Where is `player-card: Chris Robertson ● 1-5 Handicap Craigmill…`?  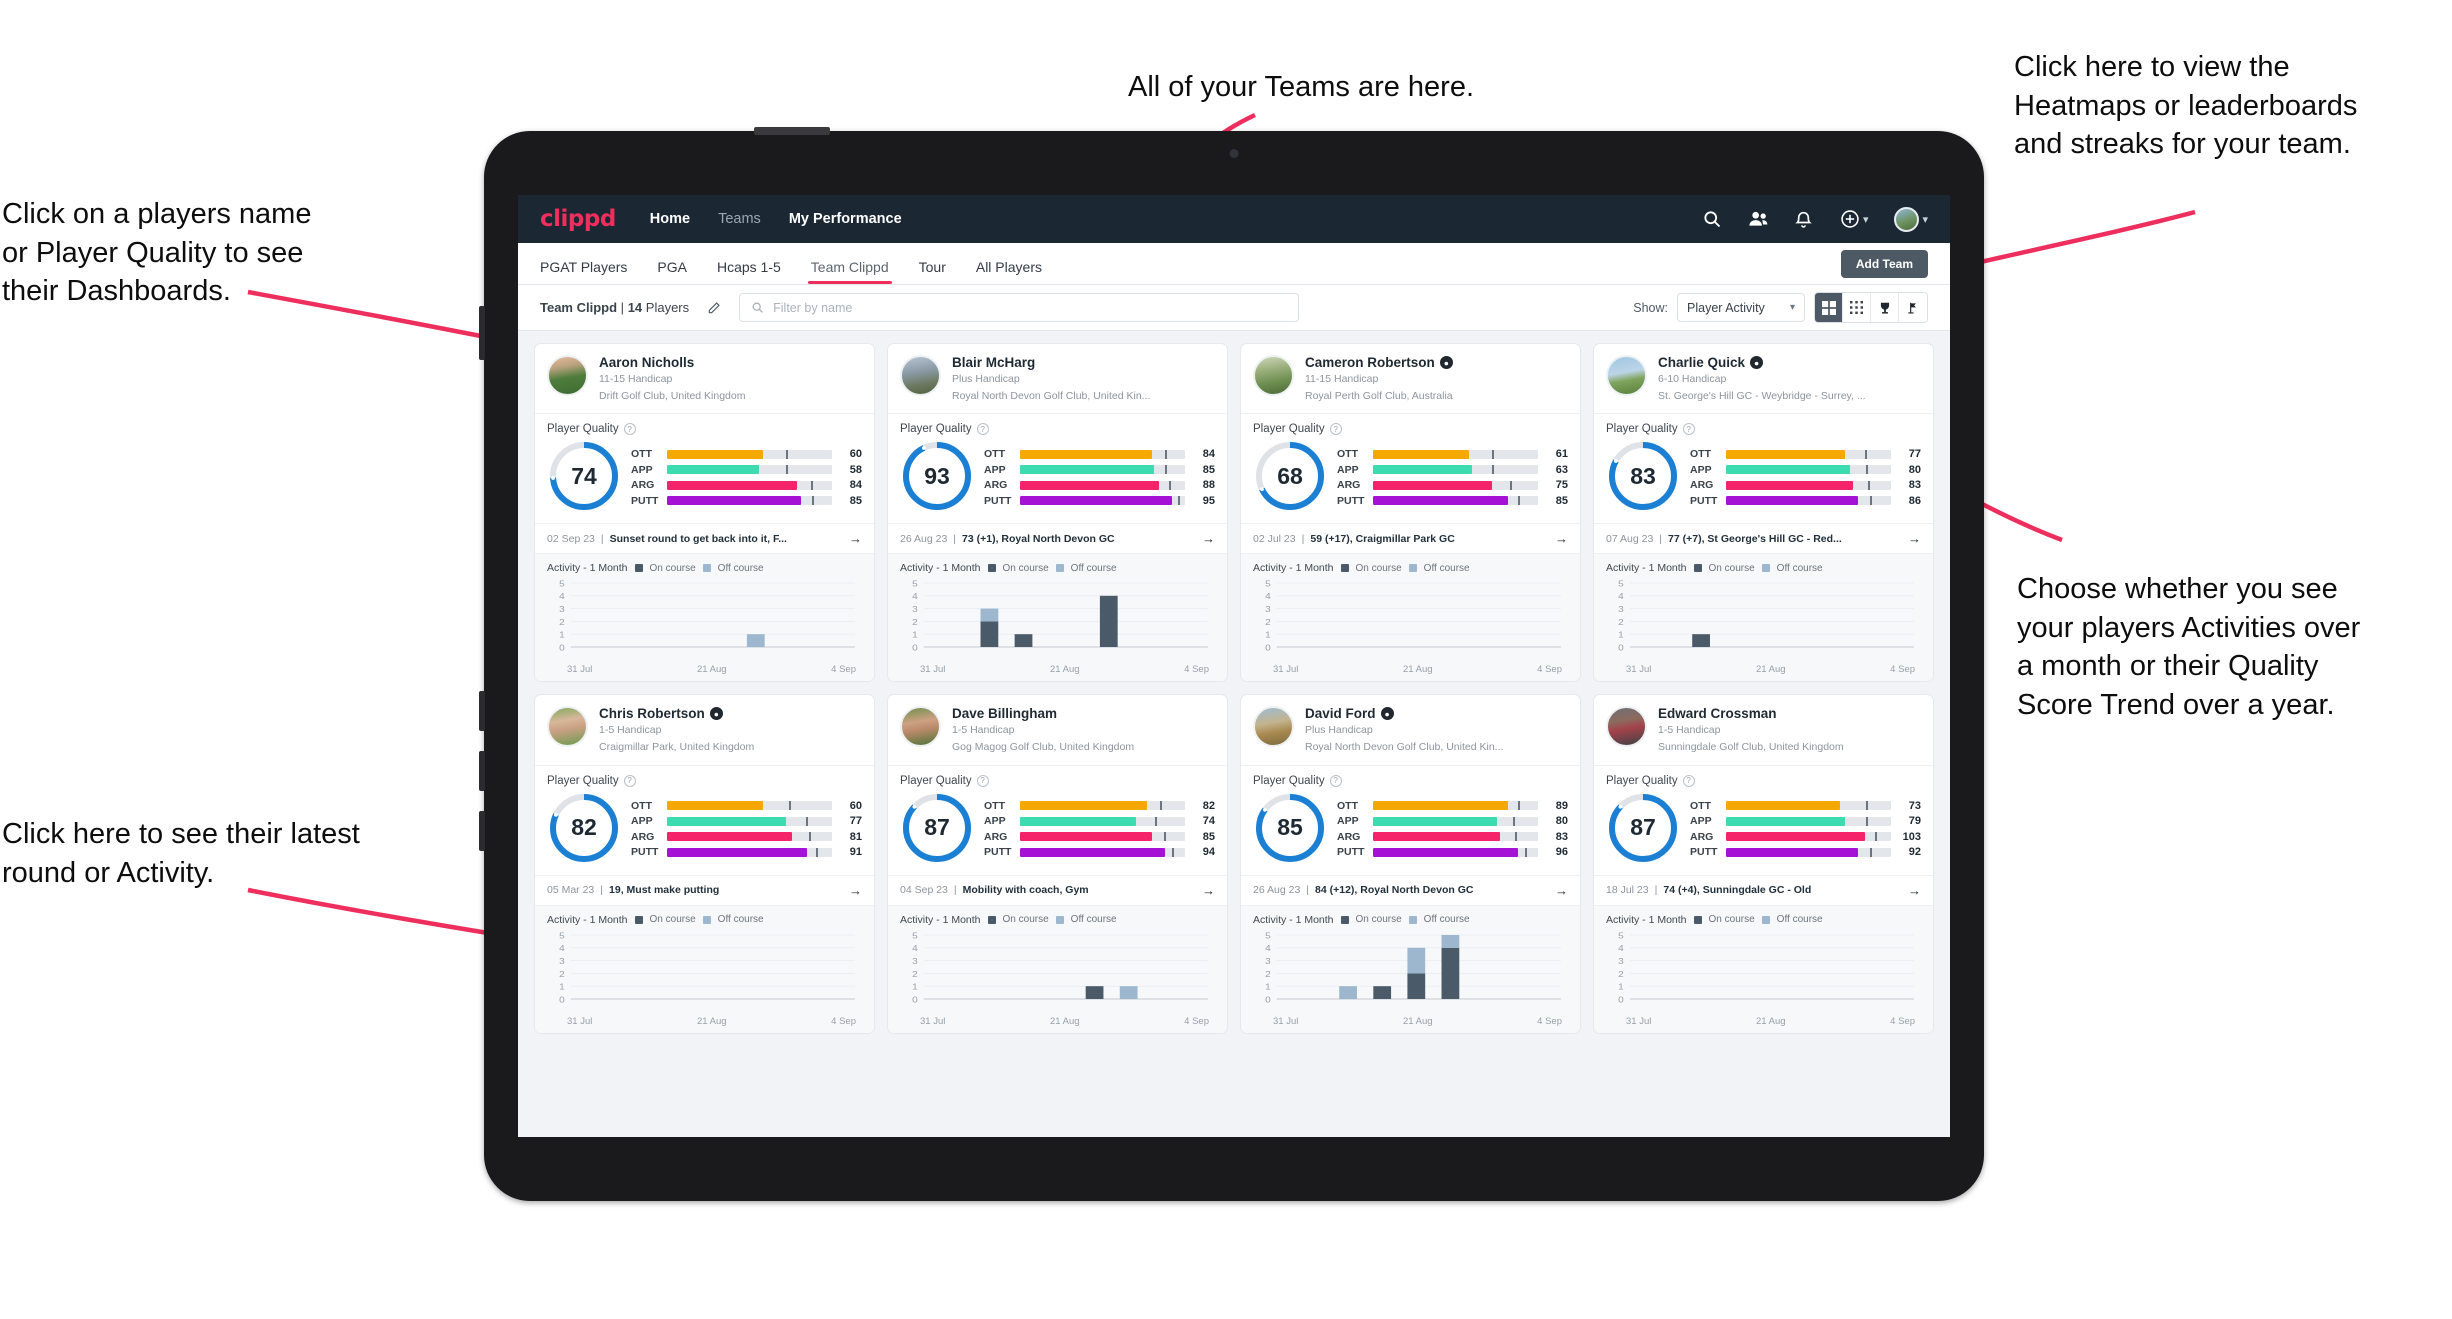 player-card: Chris Robertson ● 1-5 Handicap Craigmill… is located at coordinates (704, 864).